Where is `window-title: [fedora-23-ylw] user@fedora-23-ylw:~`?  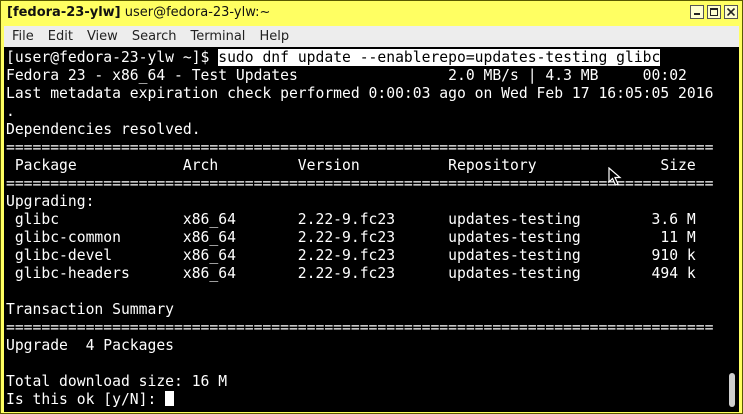
window-title: [fedora-23-ylw] user@fedora-23-ylw:~ is located at coordinates (138, 12).